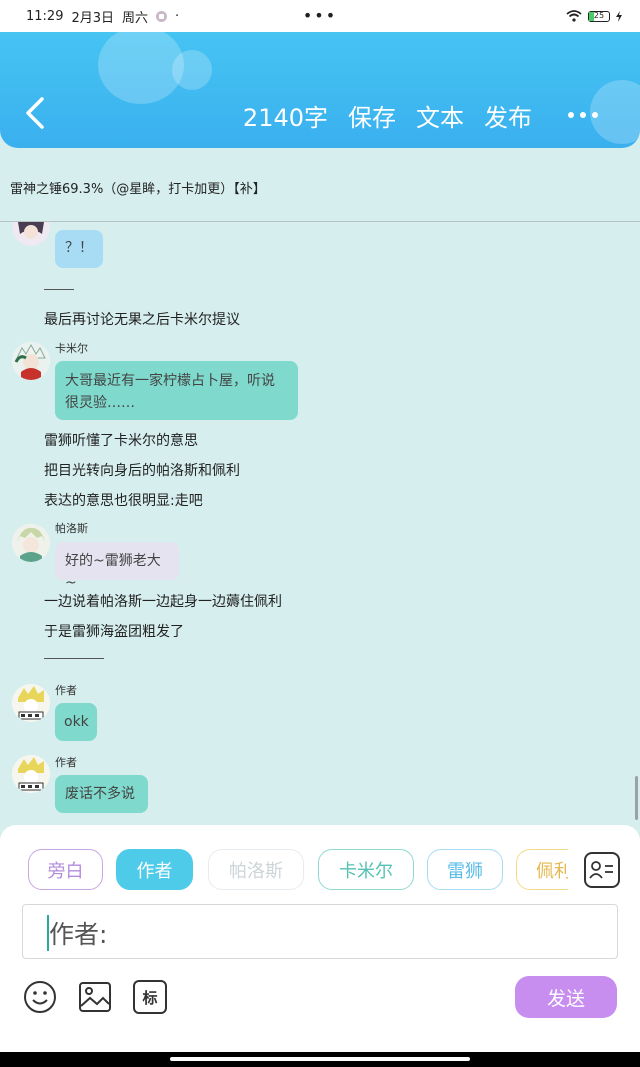  Describe the element at coordinates (162, 16) in the screenshot. I see `notification-icon` at that location.